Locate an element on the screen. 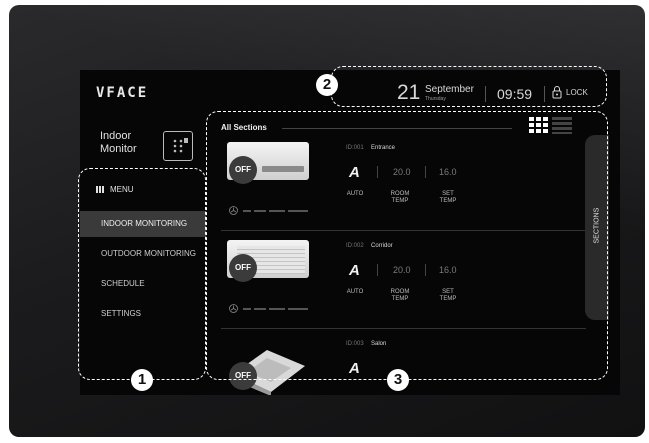 The width and height of the screenshot is (649, 443). callout-box-sidebar is located at coordinates (142, 274).